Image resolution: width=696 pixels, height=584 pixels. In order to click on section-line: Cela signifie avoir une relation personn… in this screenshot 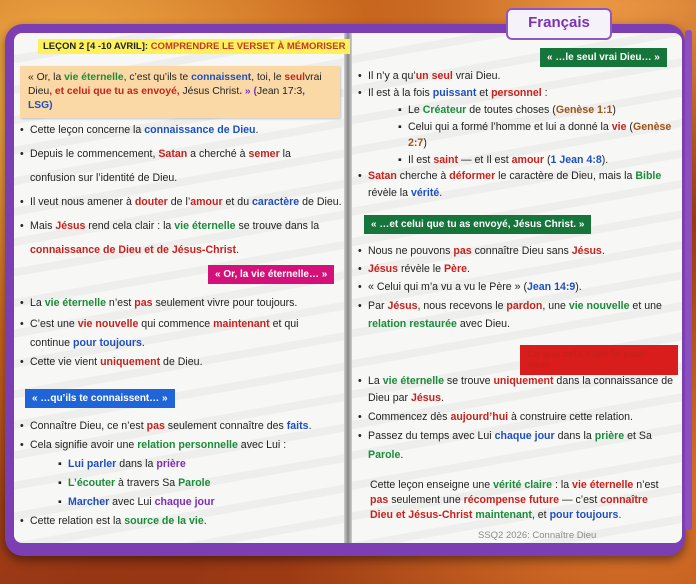, I will do `click(153, 445)`.